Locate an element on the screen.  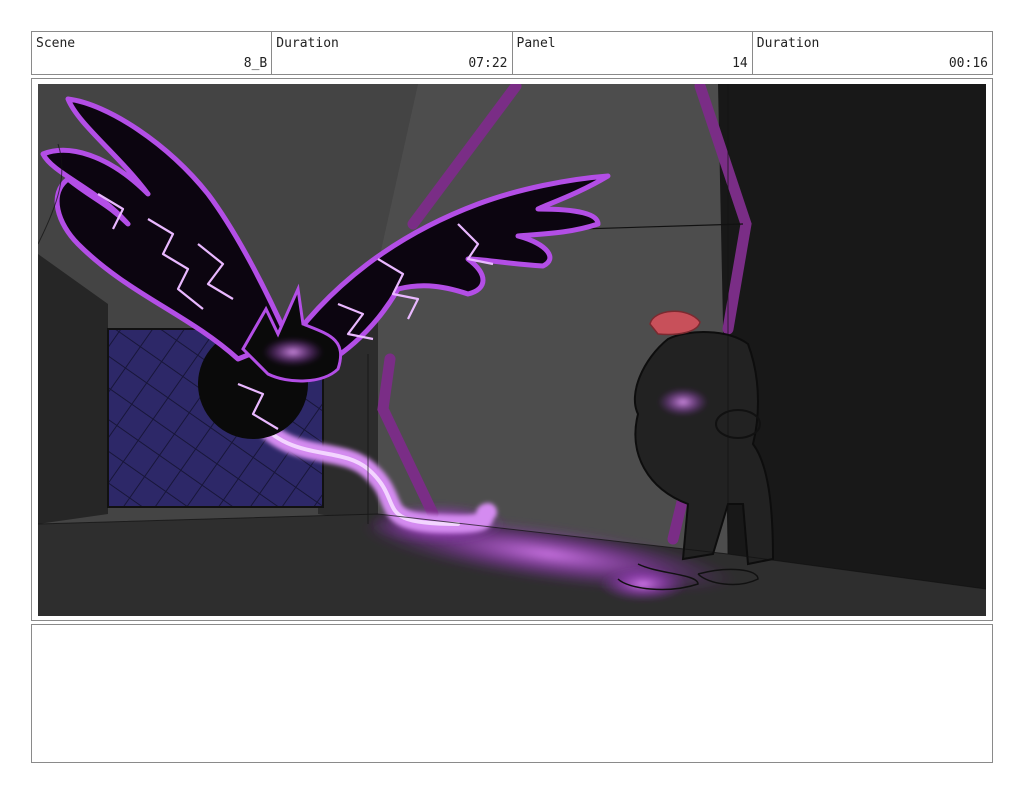
scene-value: 8_B is located at coordinates (255, 63).